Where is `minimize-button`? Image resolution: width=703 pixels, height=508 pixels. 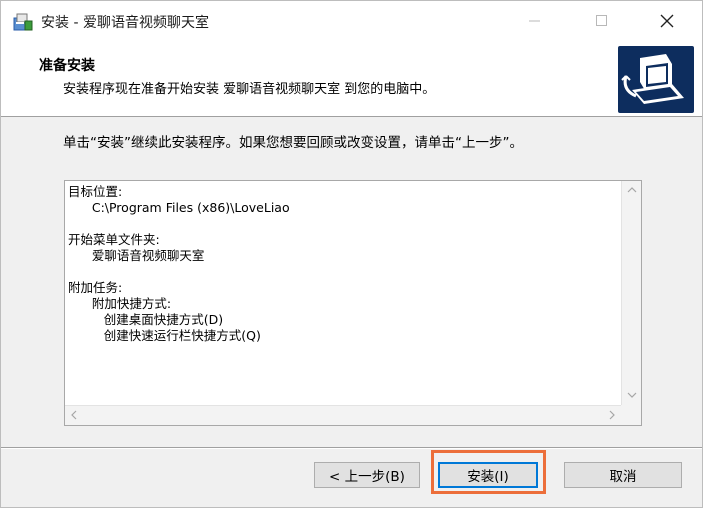
minimize-button is located at coordinates (535, 21).